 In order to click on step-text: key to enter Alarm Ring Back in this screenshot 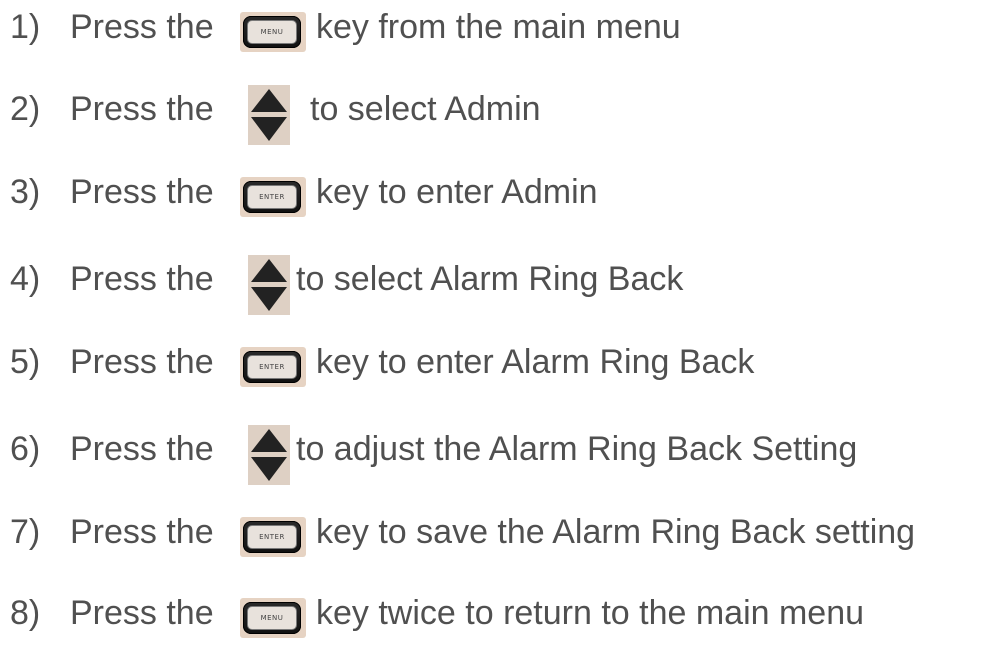, I will do `click(535, 362)`.